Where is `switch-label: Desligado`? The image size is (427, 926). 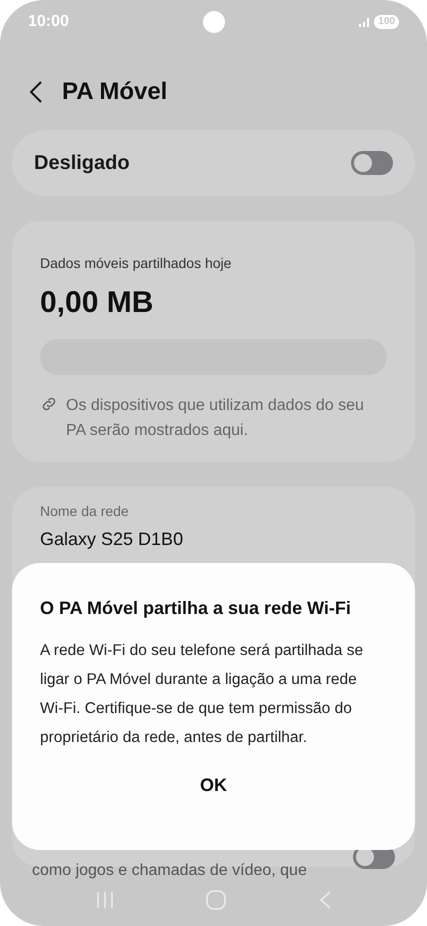
switch-label: Desligado is located at coordinates (82, 163).